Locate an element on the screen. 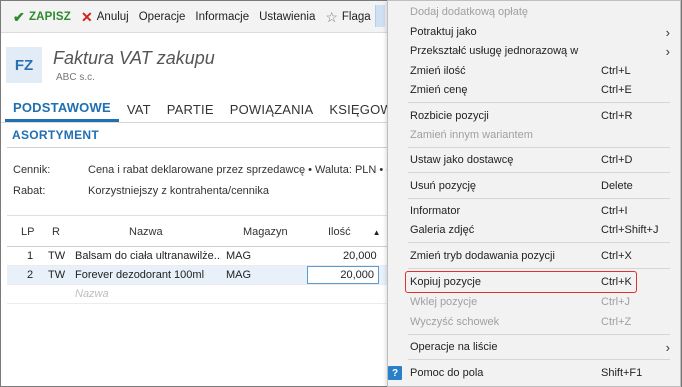  operations-label: Operacje is located at coordinates (162, 16).